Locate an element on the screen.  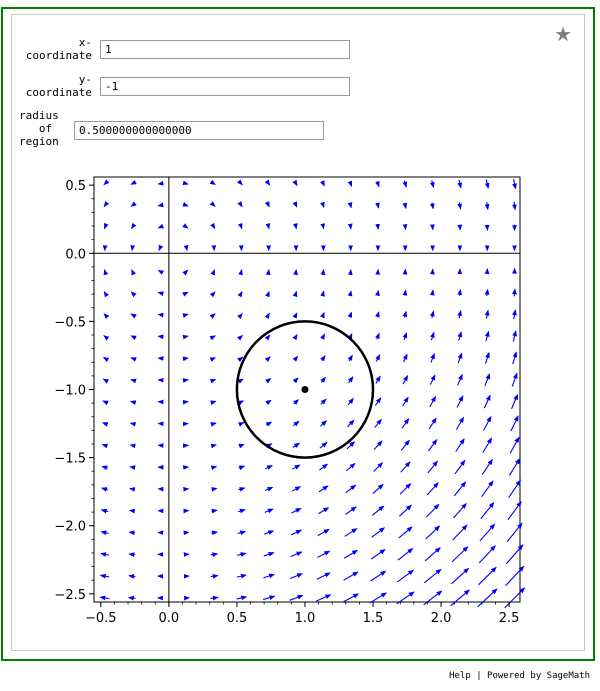
help-link: Help is located at coordinates (460, 676).